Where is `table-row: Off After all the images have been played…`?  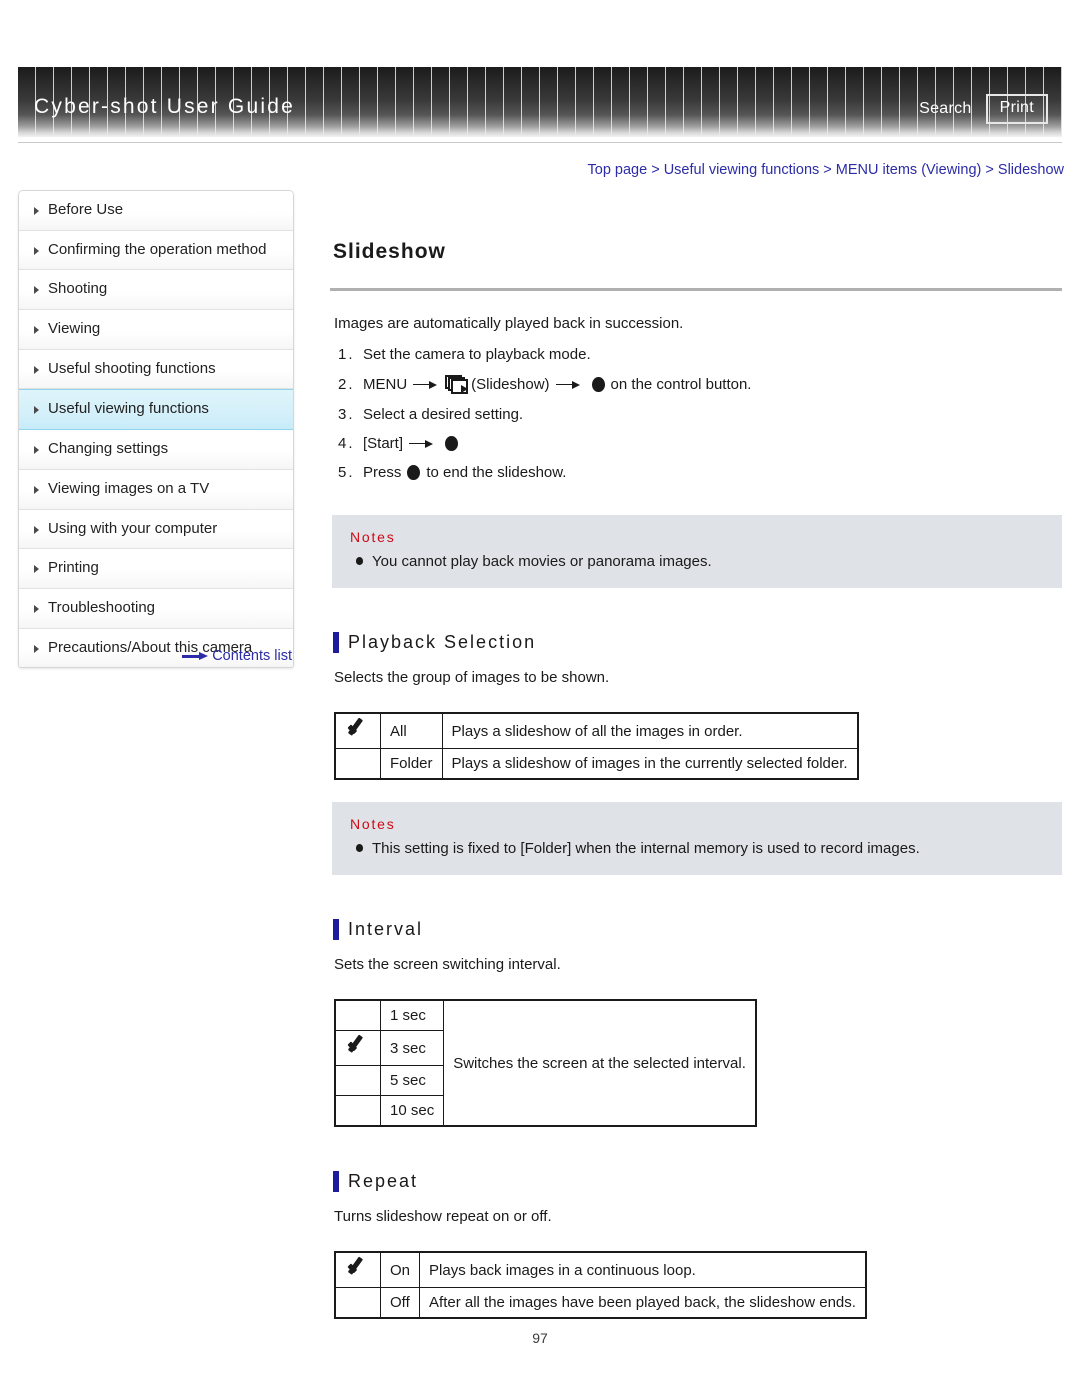 table-row: Off After all the images have been played… is located at coordinates (600, 1303).